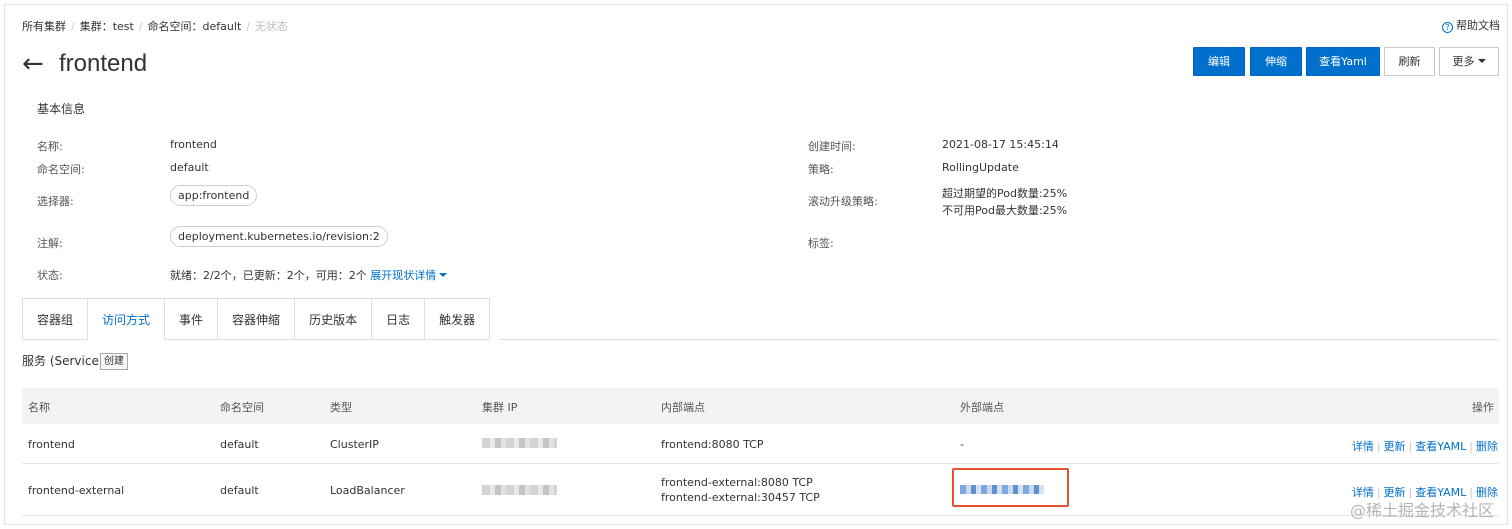  What do you see at coordinates (114, 361) in the screenshot?
I see `create-service-button: 创建` at bounding box center [114, 361].